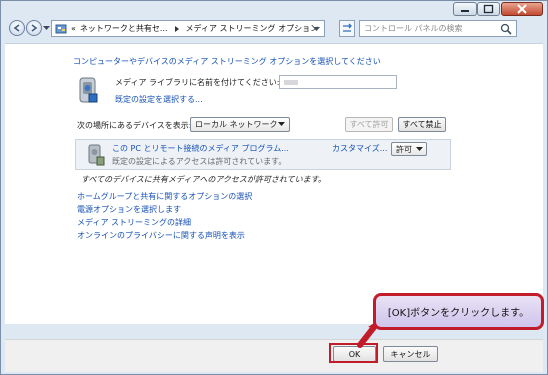 Image resolution: width=548 pixels, height=375 pixels. I want to click on ok-button-highlight, so click(353, 353).